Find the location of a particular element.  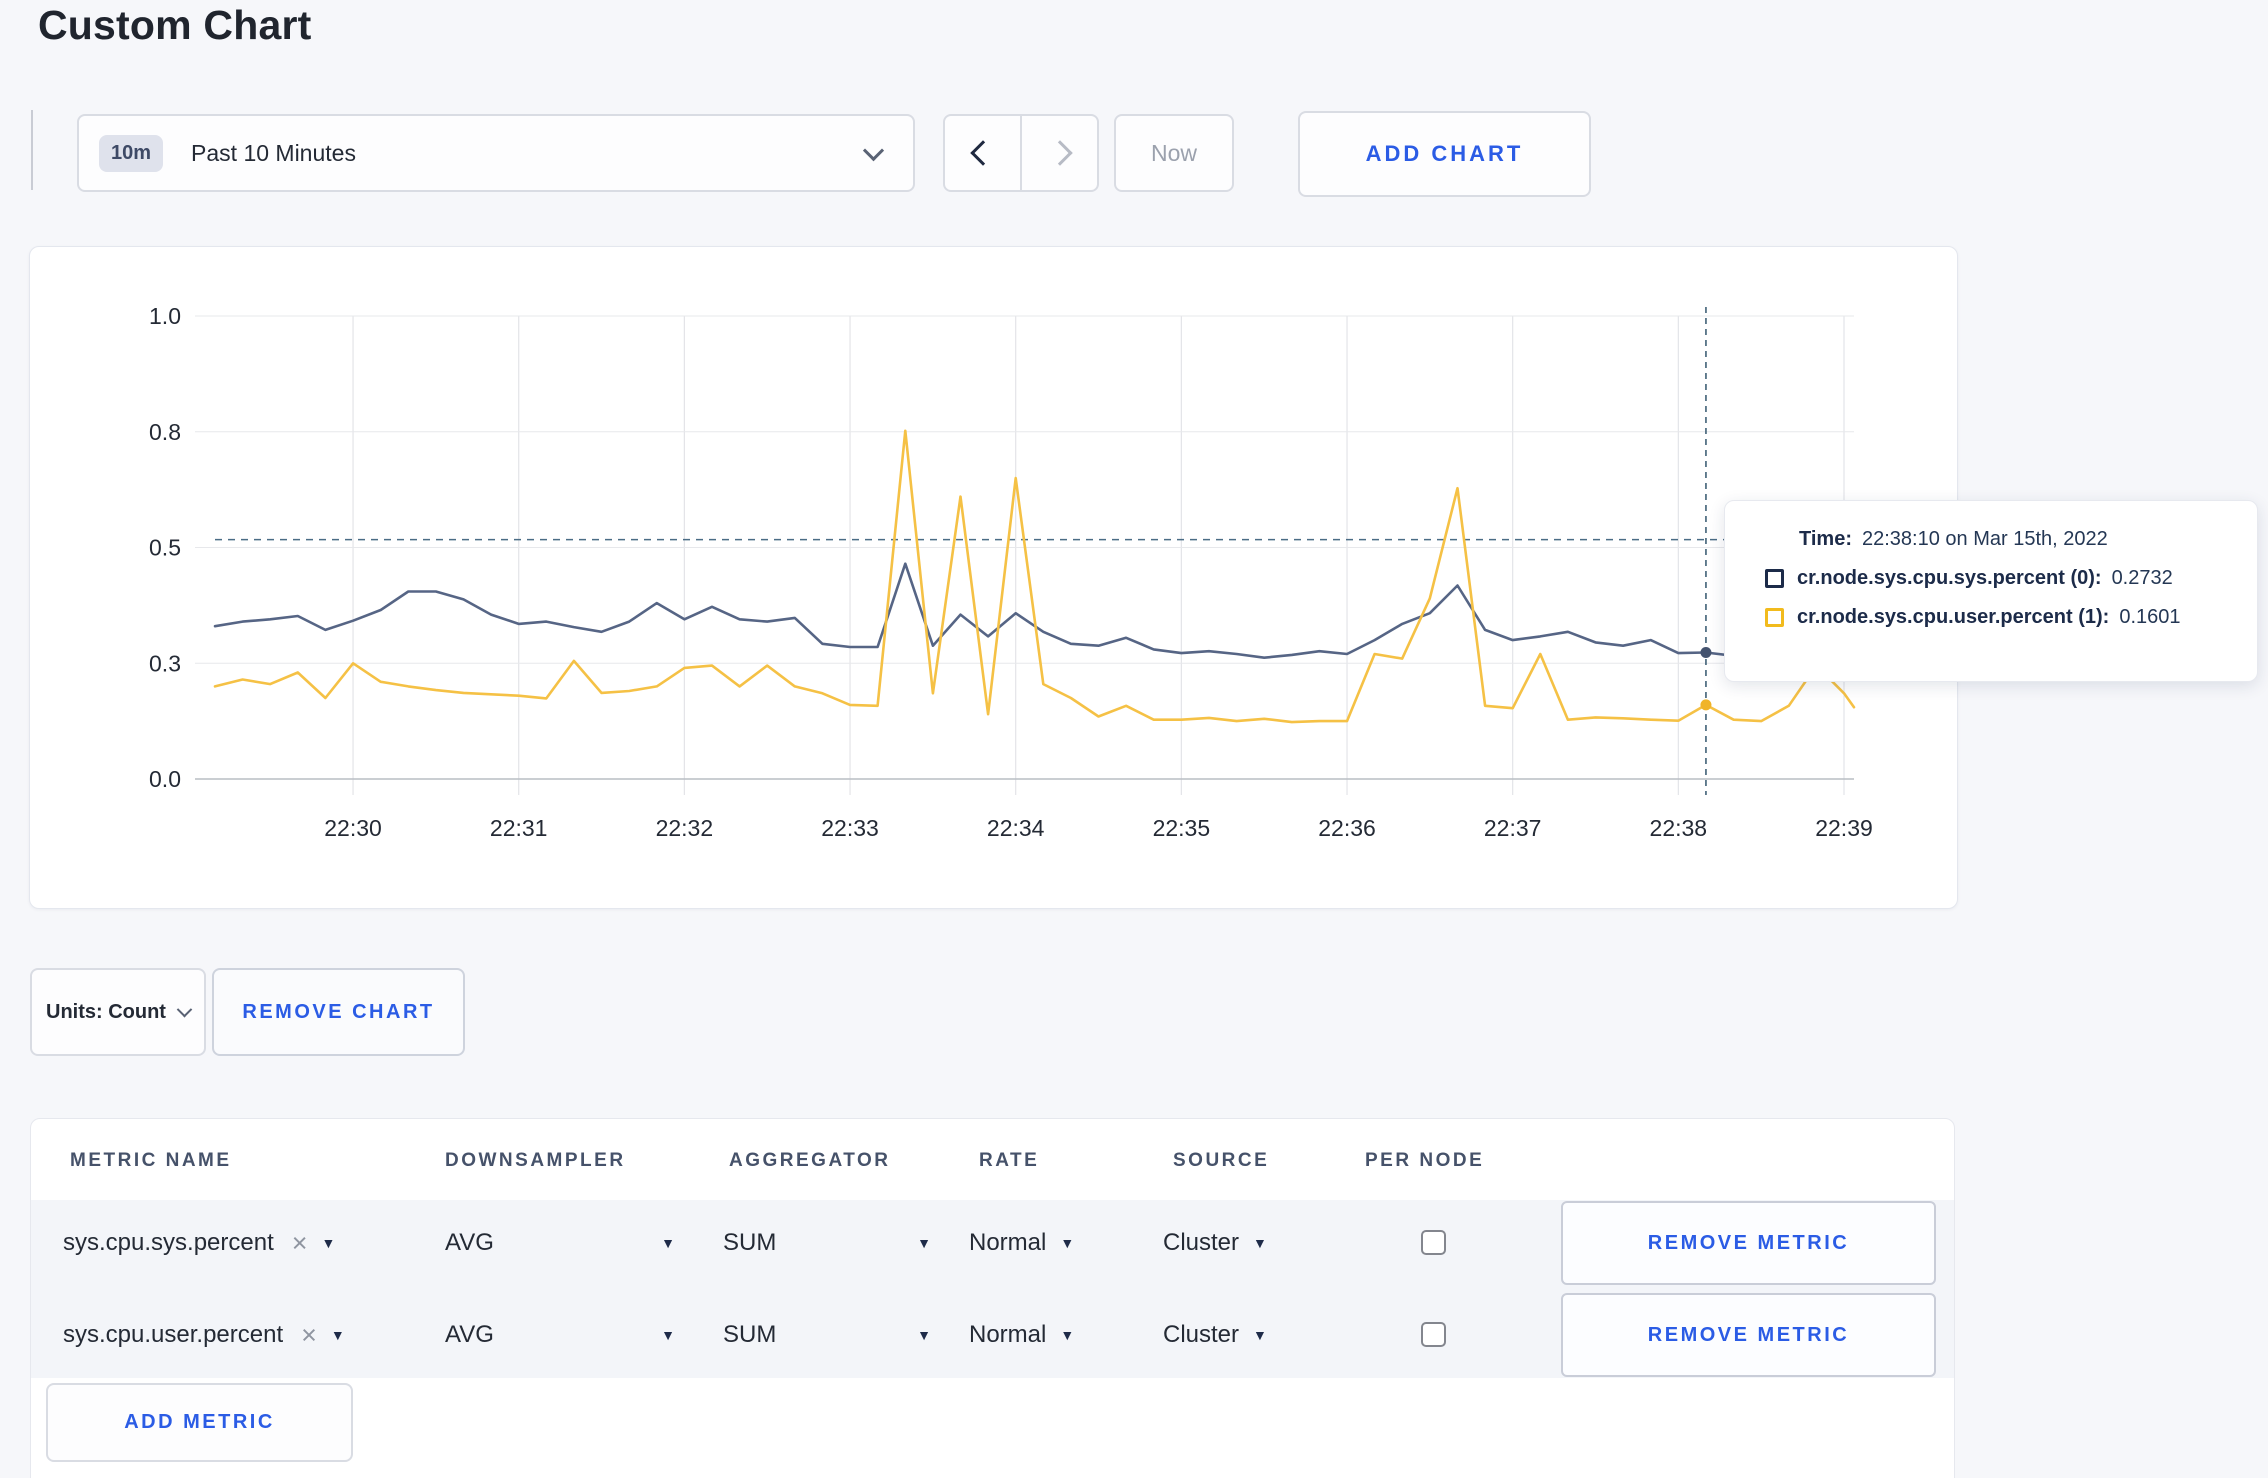

metric-name-select: sys.cpu.sys.percent × ▼ is located at coordinates (199, 1243).